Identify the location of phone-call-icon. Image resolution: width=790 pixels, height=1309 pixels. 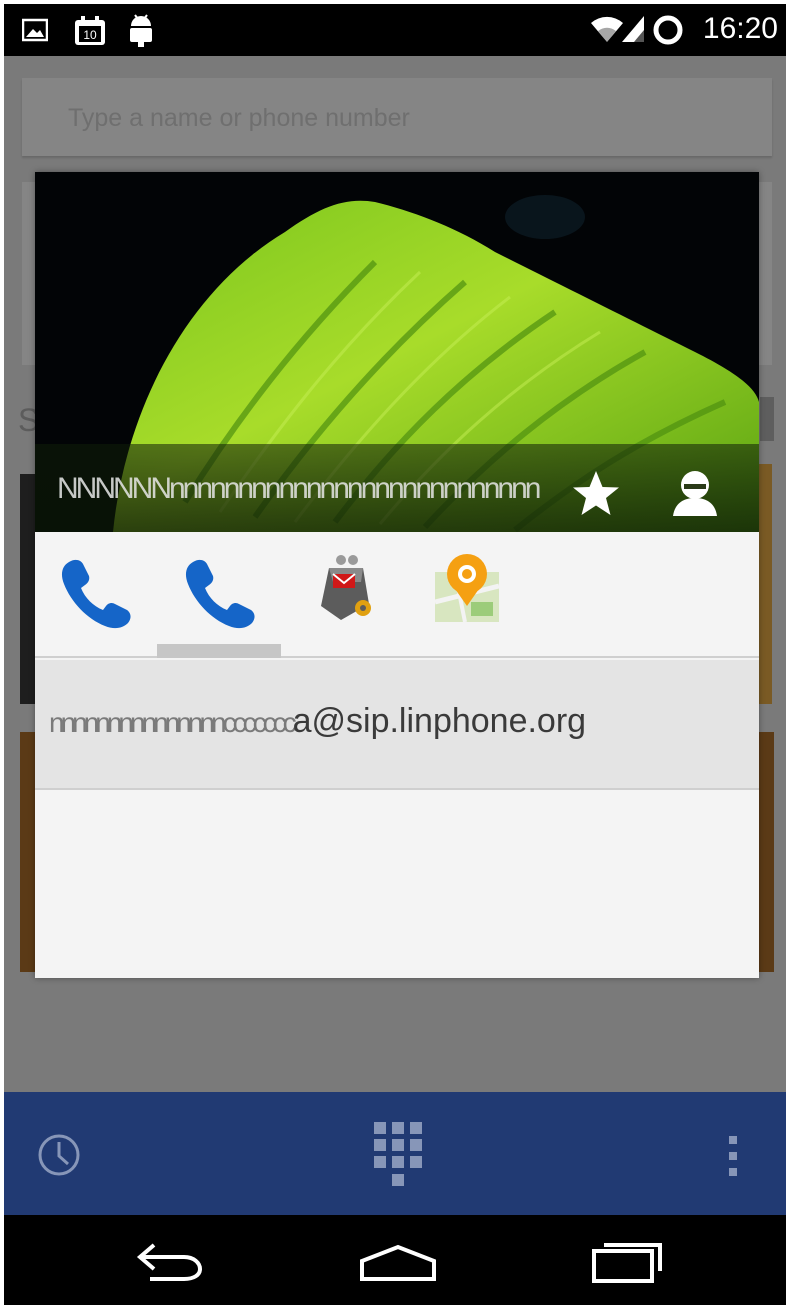
(95, 592).